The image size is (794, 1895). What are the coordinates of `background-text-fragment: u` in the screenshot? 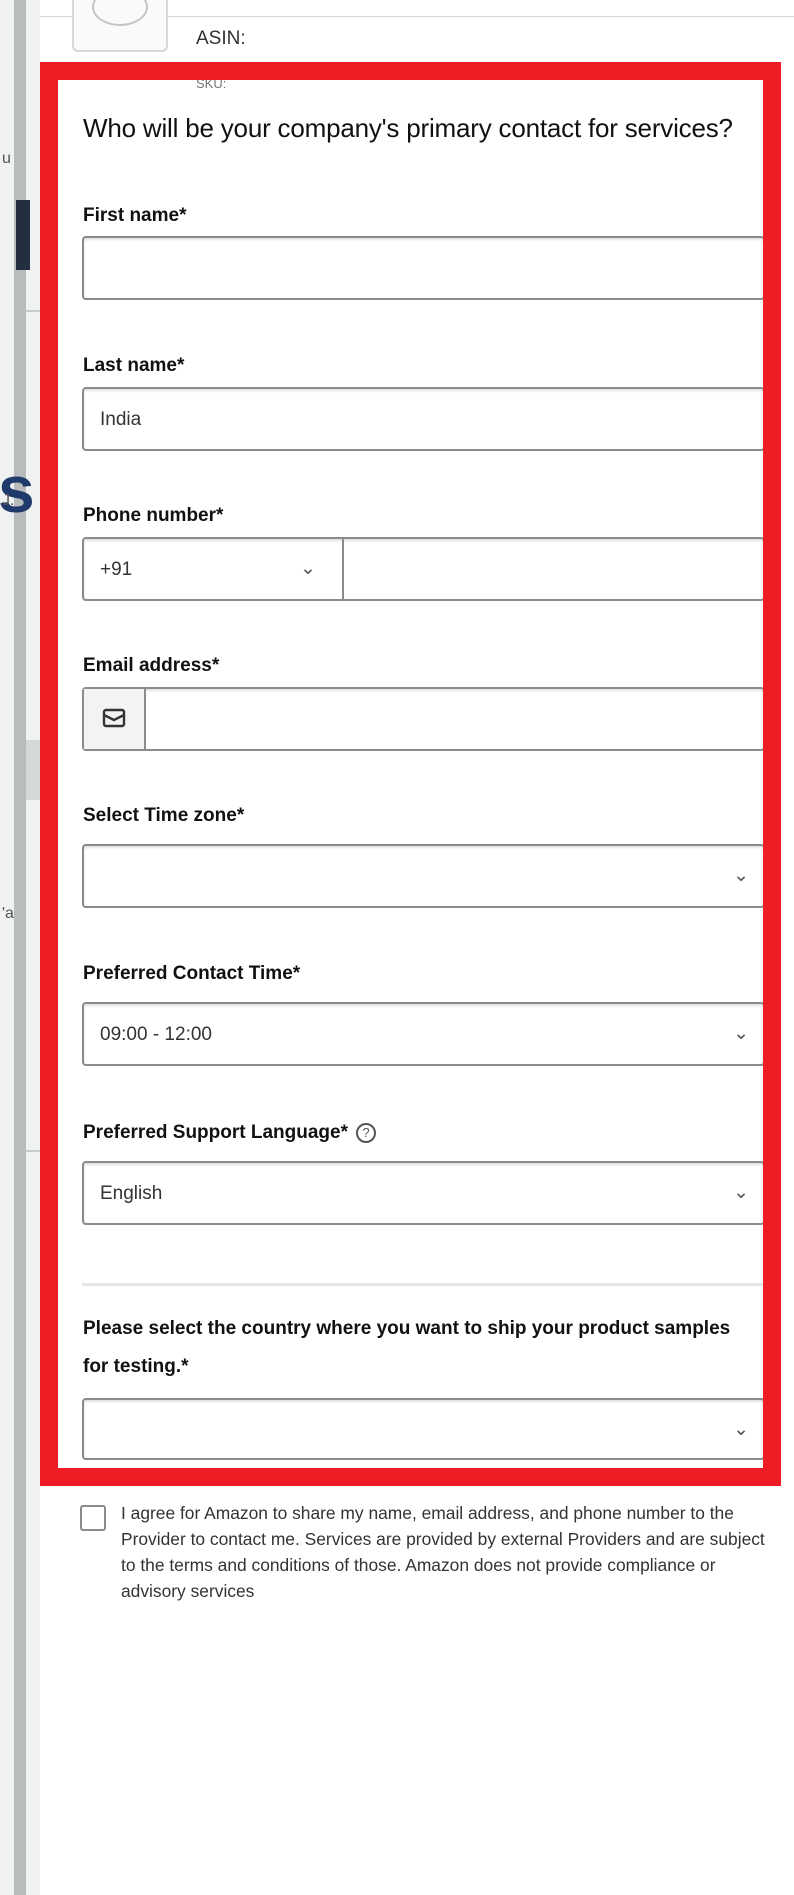 It's located at (6, 158).